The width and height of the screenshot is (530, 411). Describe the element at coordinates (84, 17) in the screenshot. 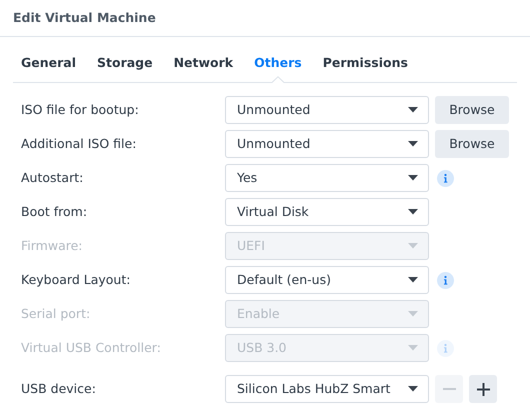

I see `window-title: Edit Virtual Machine` at that location.